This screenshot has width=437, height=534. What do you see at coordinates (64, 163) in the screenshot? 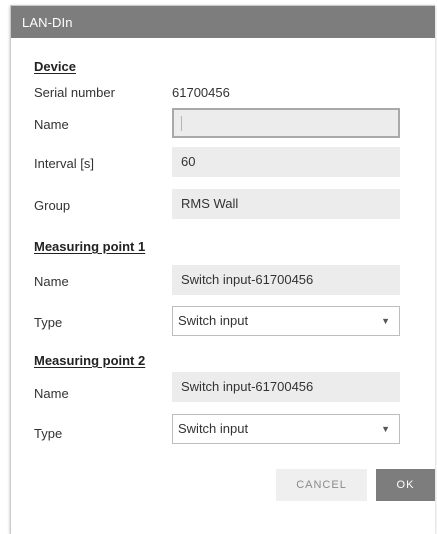
I see `interval-label: Interval [s]` at bounding box center [64, 163].